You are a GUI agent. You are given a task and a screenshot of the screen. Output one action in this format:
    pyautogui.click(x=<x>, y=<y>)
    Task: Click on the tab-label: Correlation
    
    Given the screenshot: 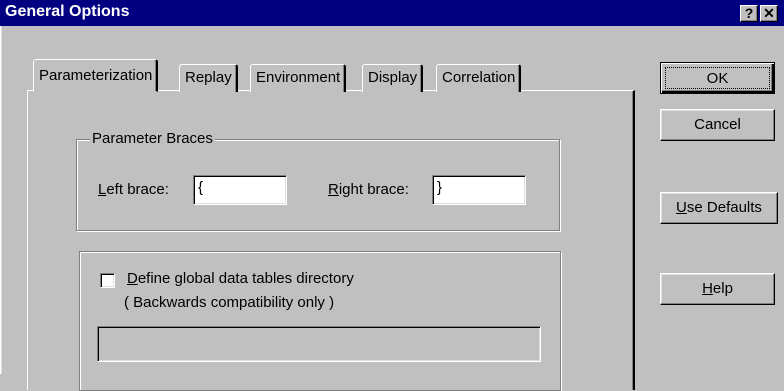 What is the action you would take?
    pyautogui.click(x=479, y=77)
    